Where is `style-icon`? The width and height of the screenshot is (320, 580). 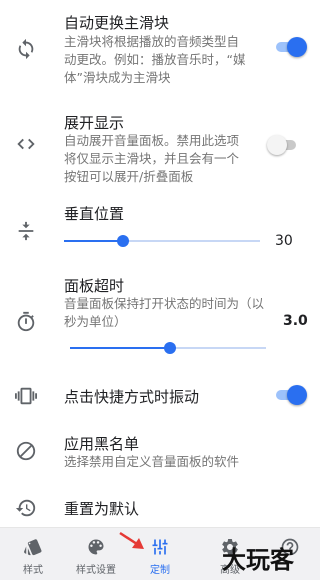
style-icon is located at coordinates (33, 547).